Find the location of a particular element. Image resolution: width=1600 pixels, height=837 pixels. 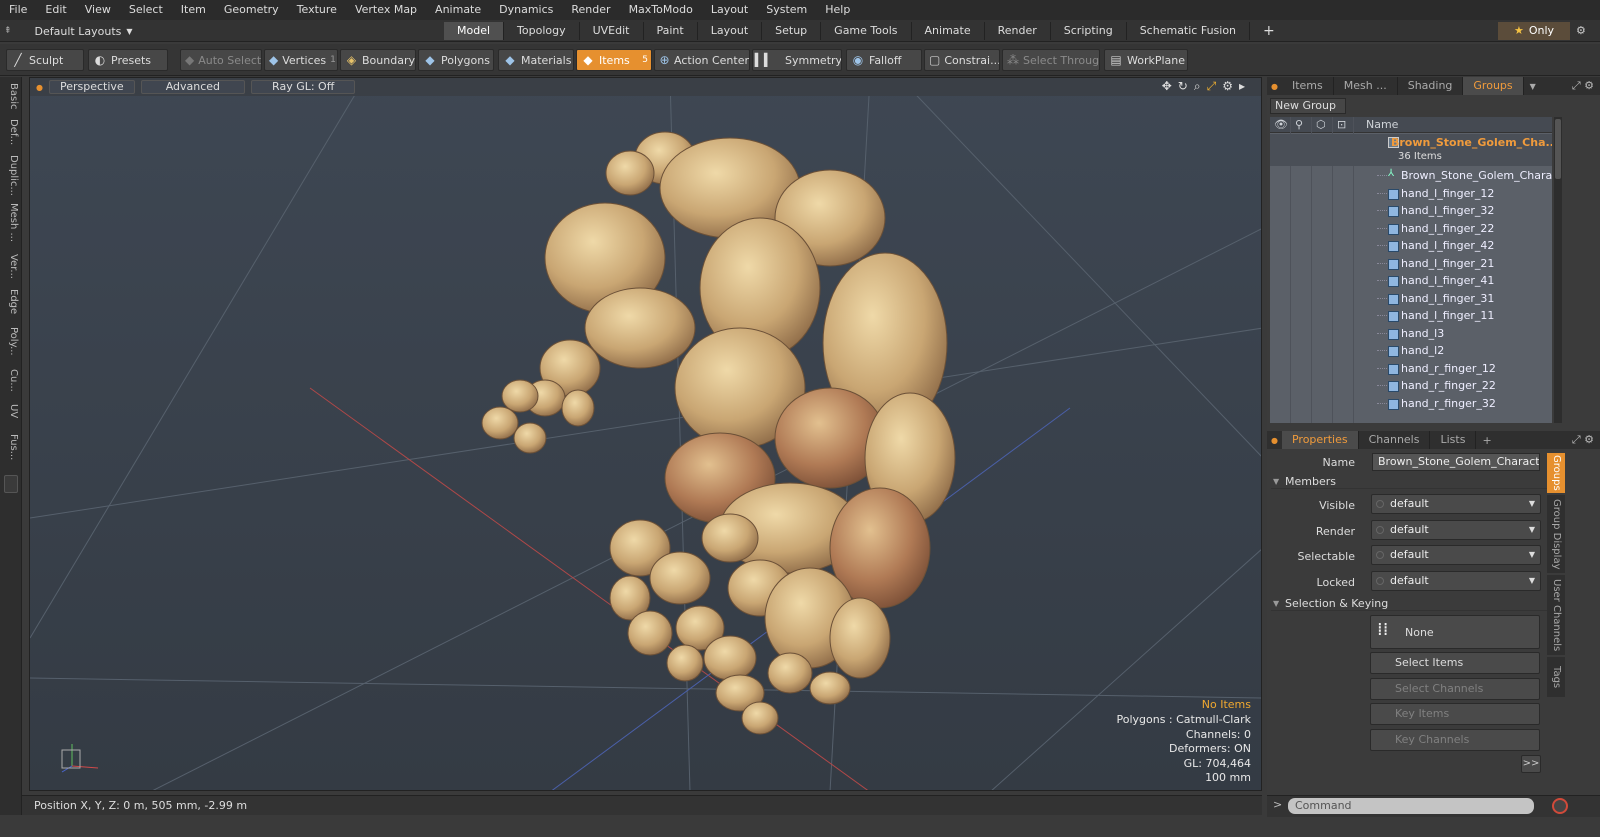

rotate-view-icon: ↻ is located at coordinates (1183, 86).